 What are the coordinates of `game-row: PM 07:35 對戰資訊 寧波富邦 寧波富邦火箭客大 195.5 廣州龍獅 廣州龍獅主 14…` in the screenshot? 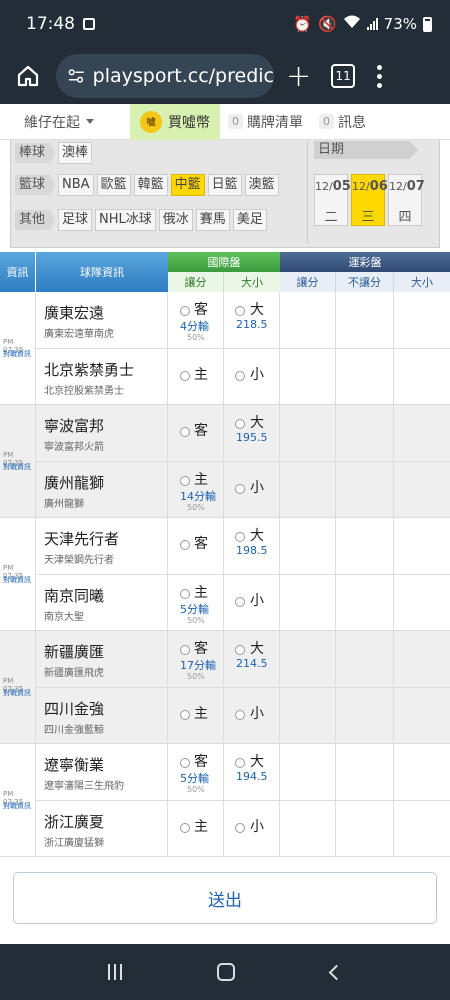 It's located at (225, 461).